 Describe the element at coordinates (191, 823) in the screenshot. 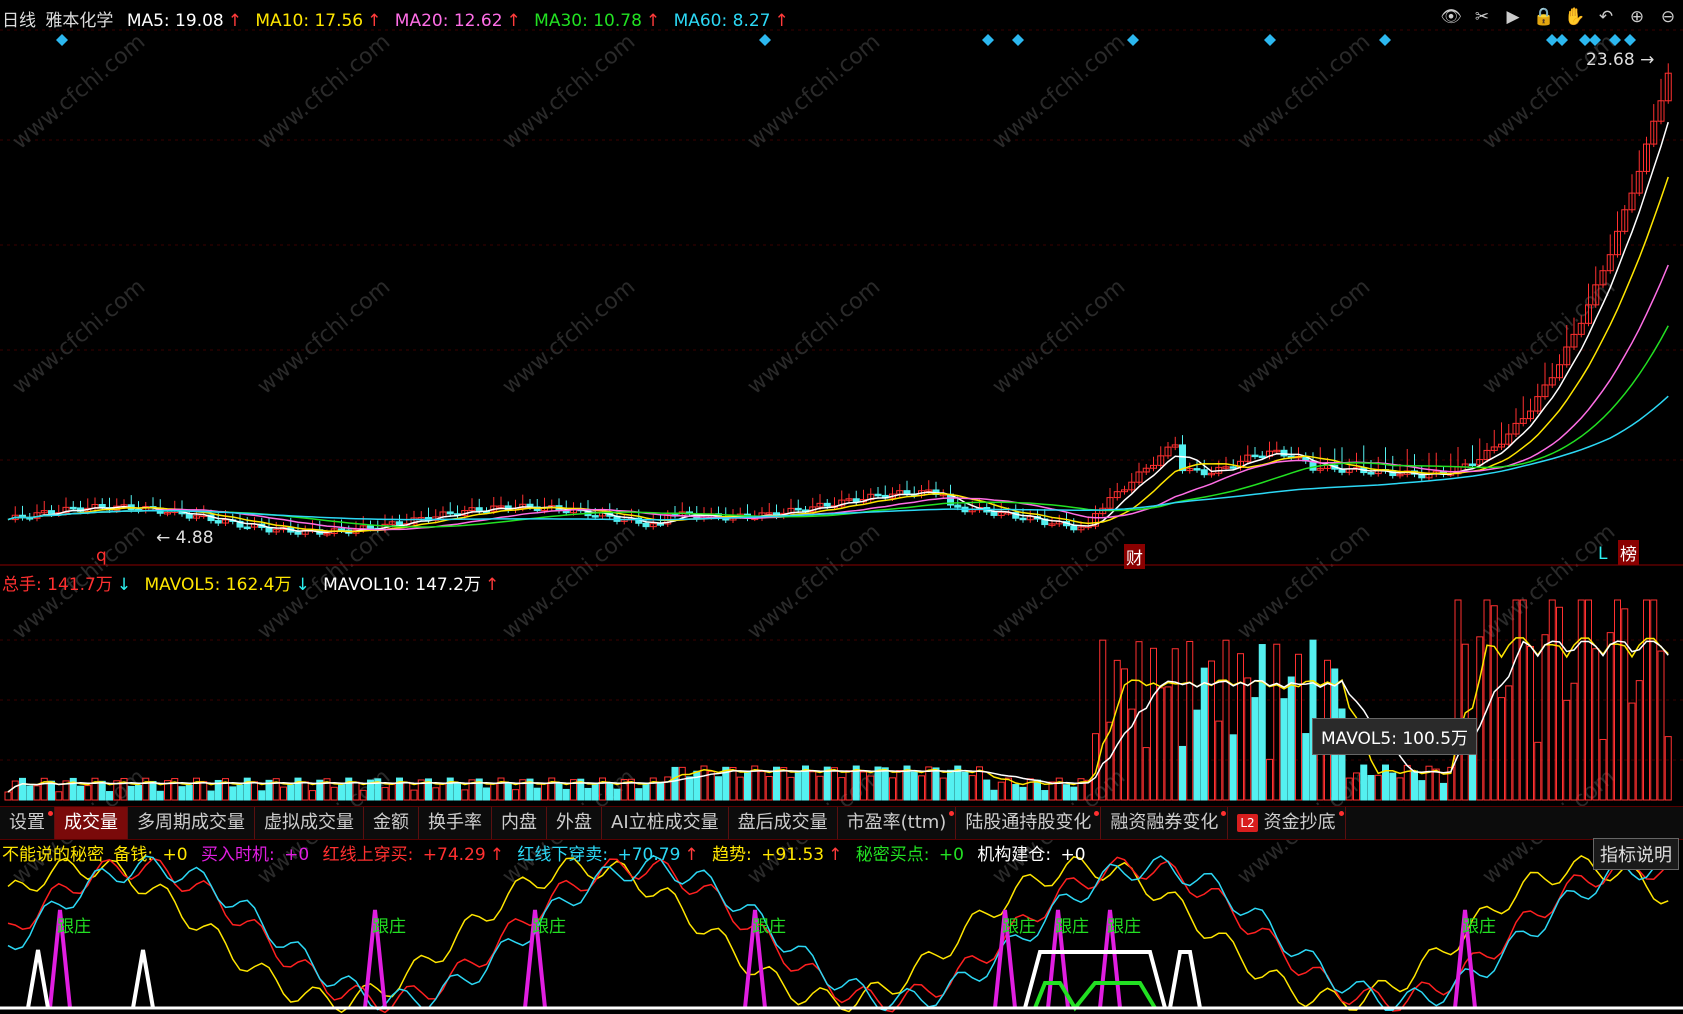

I see `tab-multi-period-volume: 多周期成交量` at that location.